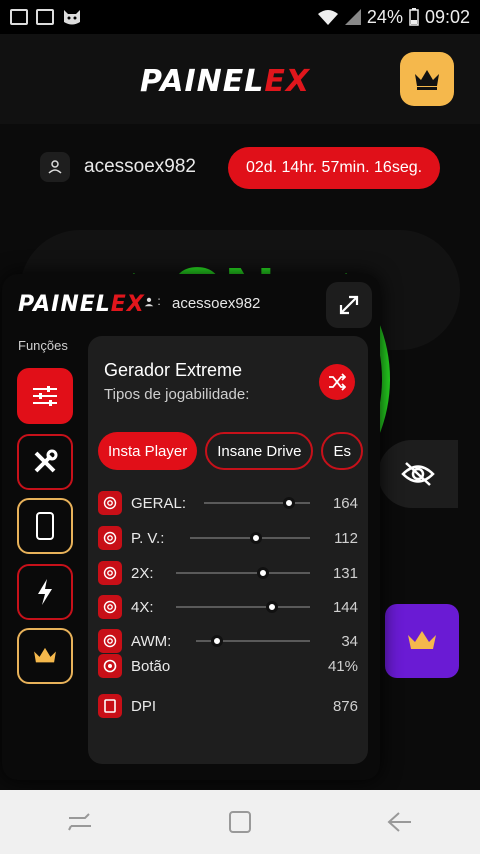  What do you see at coordinates (334, 168) in the screenshot?
I see `subscription-timer: 02d. 14hr. 57min. 16seg.` at bounding box center [334, 168].